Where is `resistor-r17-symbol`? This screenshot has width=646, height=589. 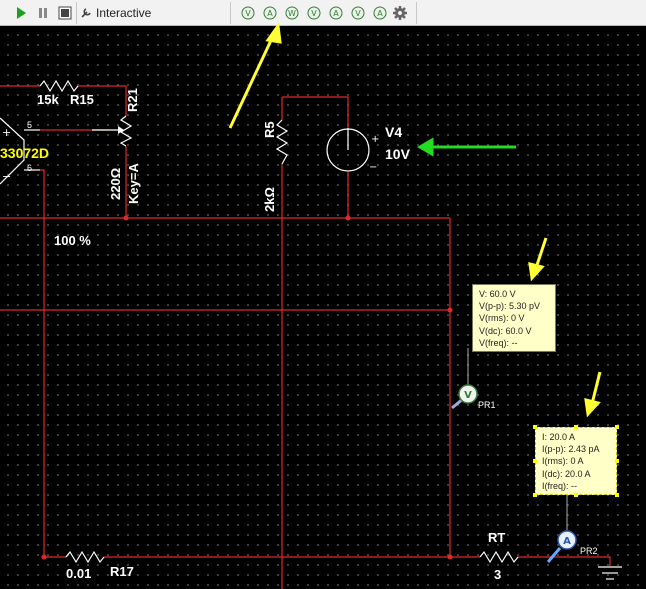 resistor-r17-symbol is located at coordinates (85, 557).